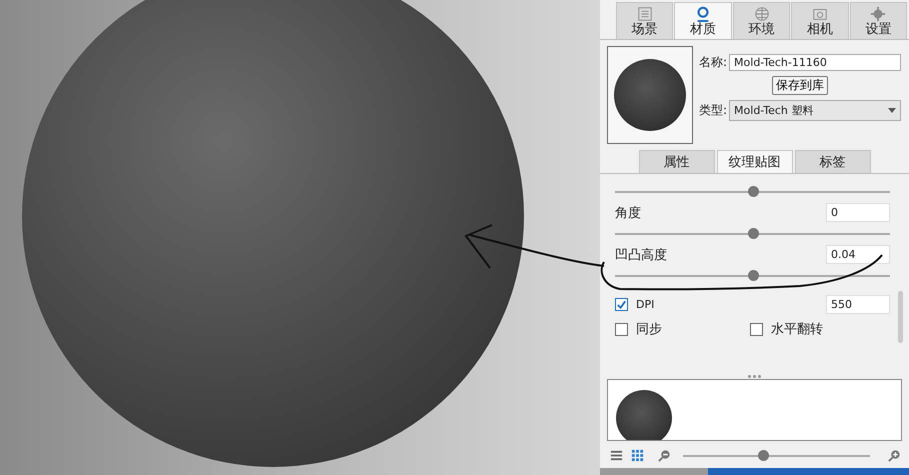 The height and width of the screenshot is (475, 909). Describe the element at coordinates (797, 329) in the screenshot. I see `checkbox-label: 水平翻转` at that location.